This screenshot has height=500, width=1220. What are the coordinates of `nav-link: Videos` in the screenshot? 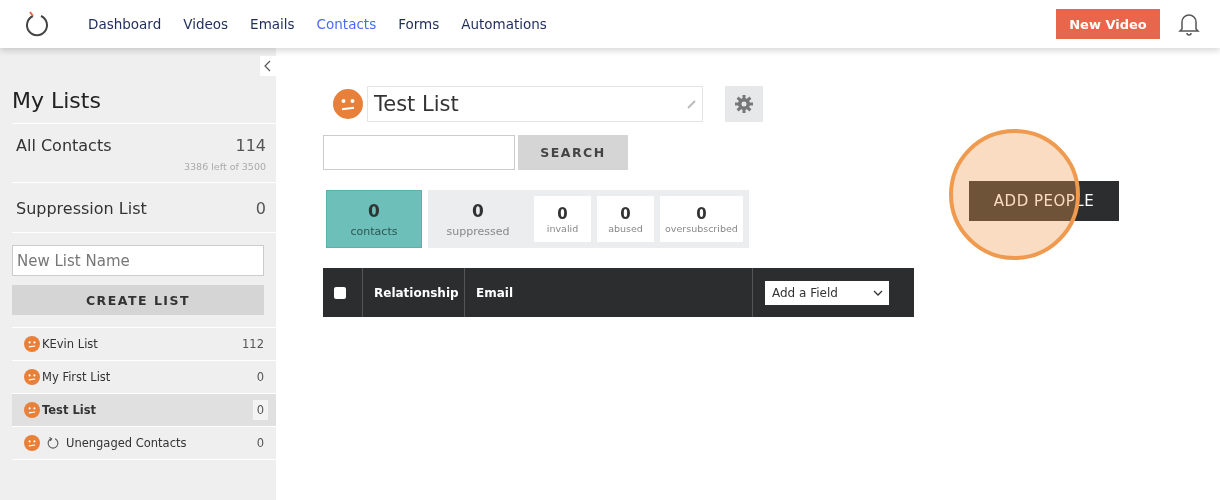 It's located at (206, 24).